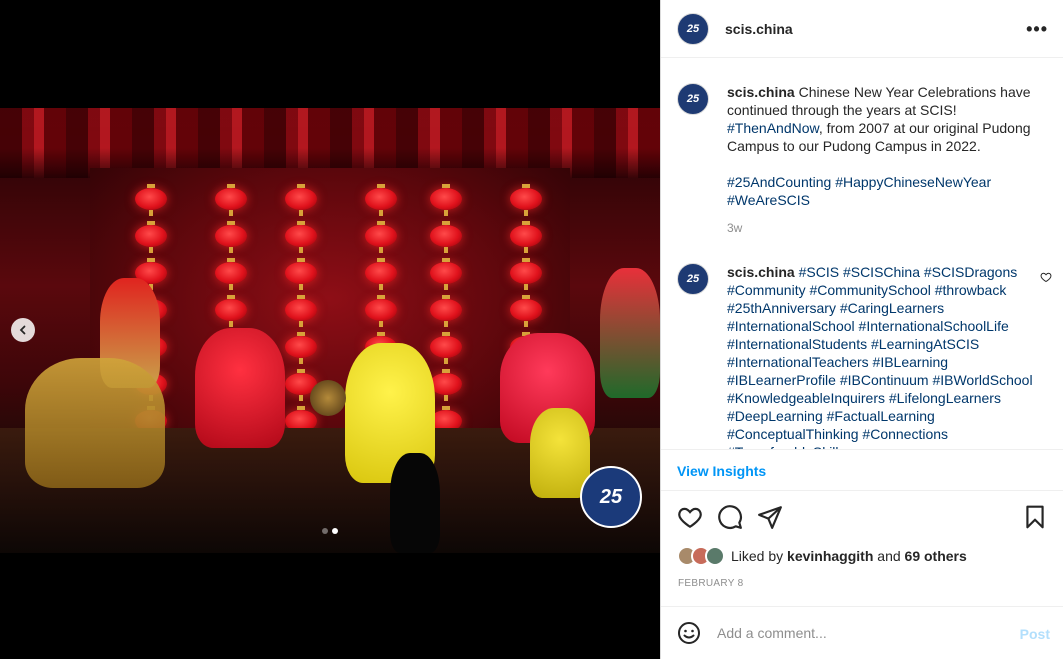 The width and height of the screenshot is (1063, 659). Describe the element at coordinates (830, 556) in the screenshot. I see `liker-username: kevinhaggith` at that location.